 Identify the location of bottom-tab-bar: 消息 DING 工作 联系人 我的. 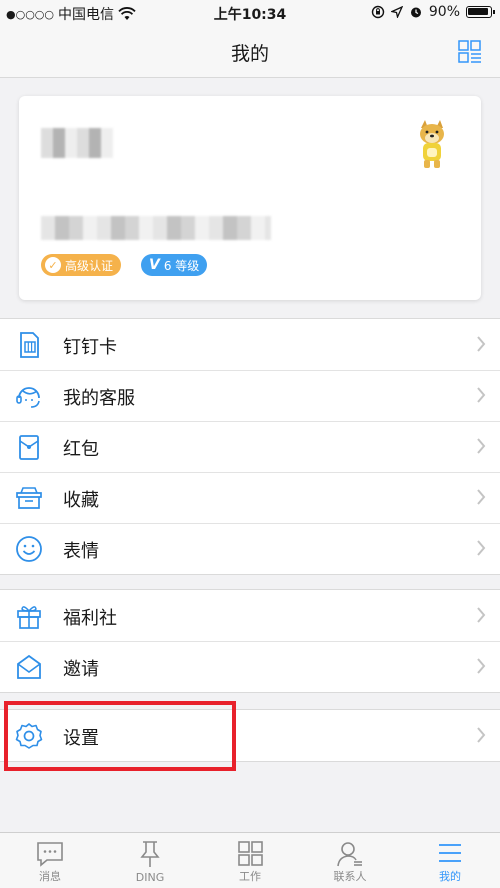
(250, 860).